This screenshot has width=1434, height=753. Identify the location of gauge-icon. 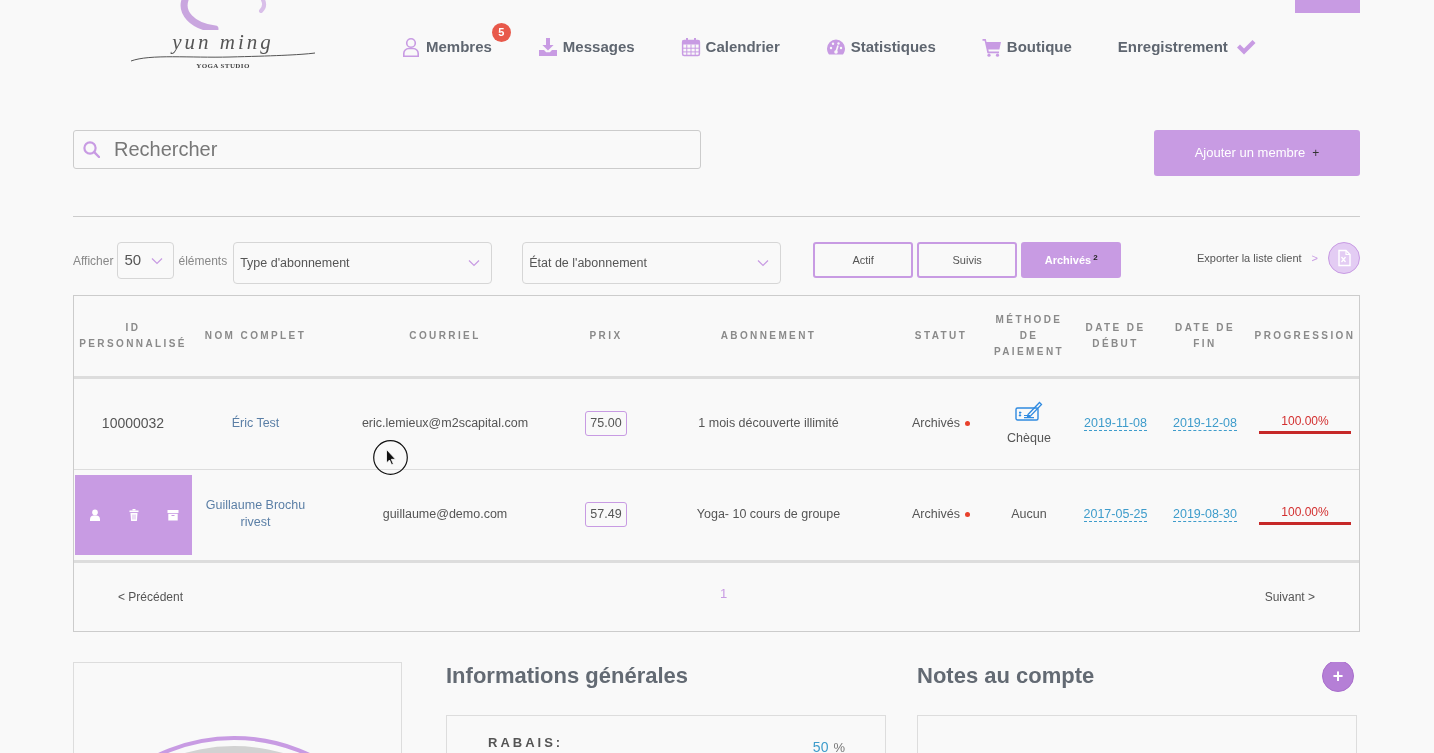
(835, 47).